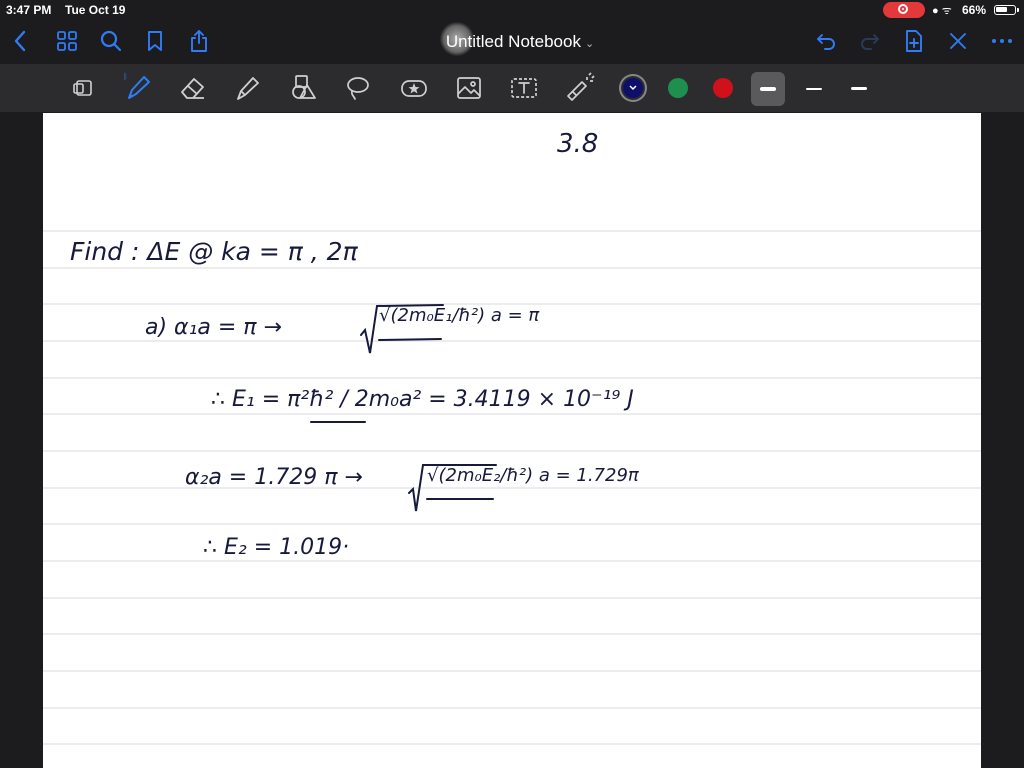 The height and width of the screenshot is (768, 1024). Describe the element at coordinates (678, 88) in the screenshot. I see `color-swatch-green` at that location.